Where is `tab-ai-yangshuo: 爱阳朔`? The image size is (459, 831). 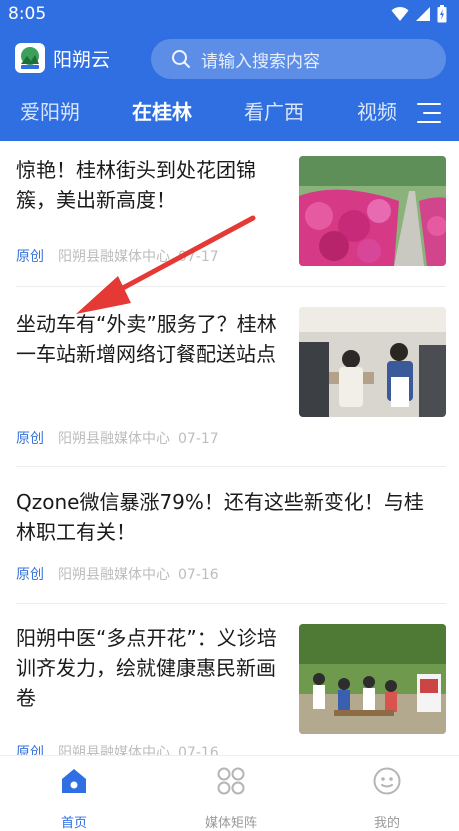
tab-ai-yangshuo: 爱阳朔 is located at coordinates (50, 110).